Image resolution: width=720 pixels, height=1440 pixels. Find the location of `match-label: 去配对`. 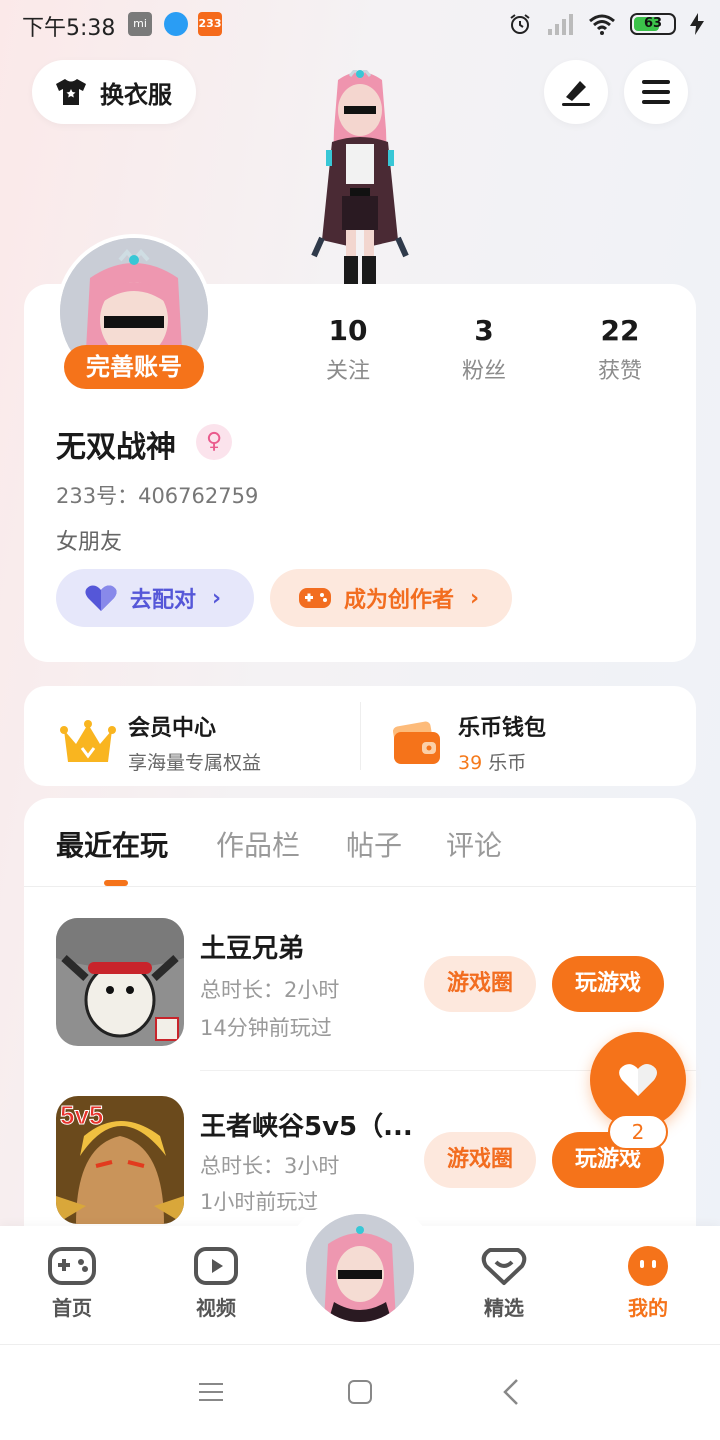

match-label: 去配对 is located at coordinates (163, 600).